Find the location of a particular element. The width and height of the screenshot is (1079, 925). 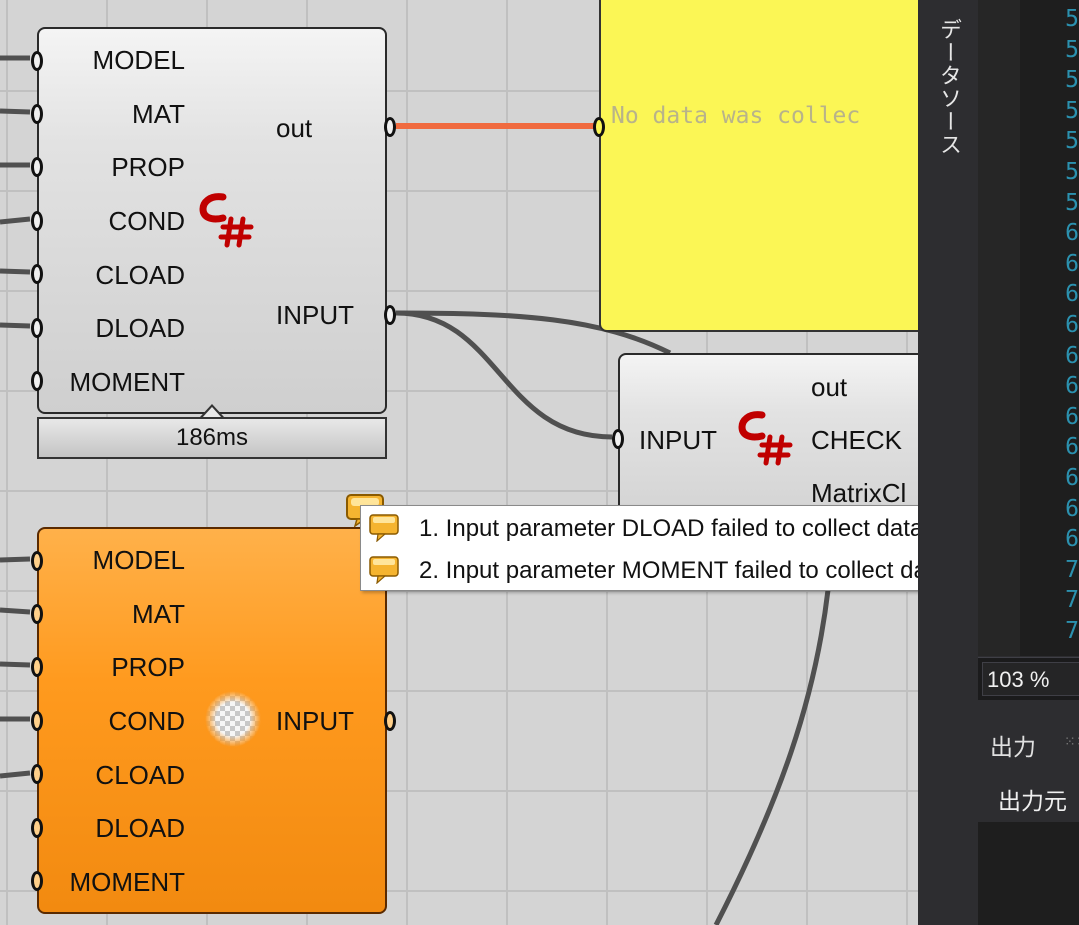

profiler-timing: 186ms is located at coordinates (212, 438).